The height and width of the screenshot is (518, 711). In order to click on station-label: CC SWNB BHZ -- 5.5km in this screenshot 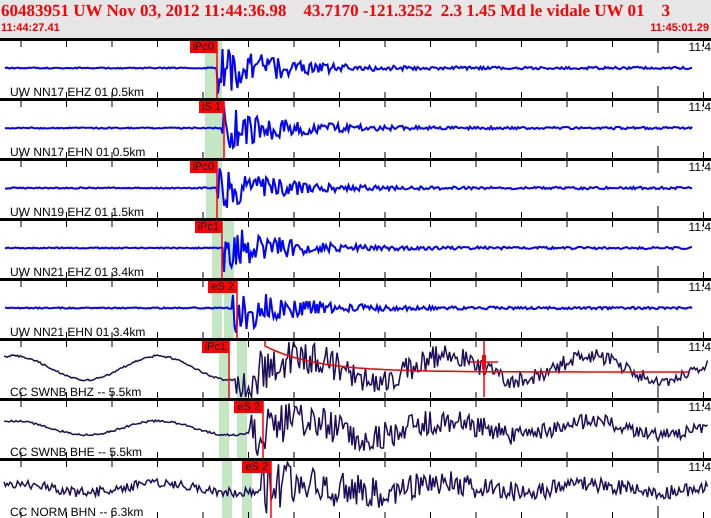, I will do `click(76, 392)`.